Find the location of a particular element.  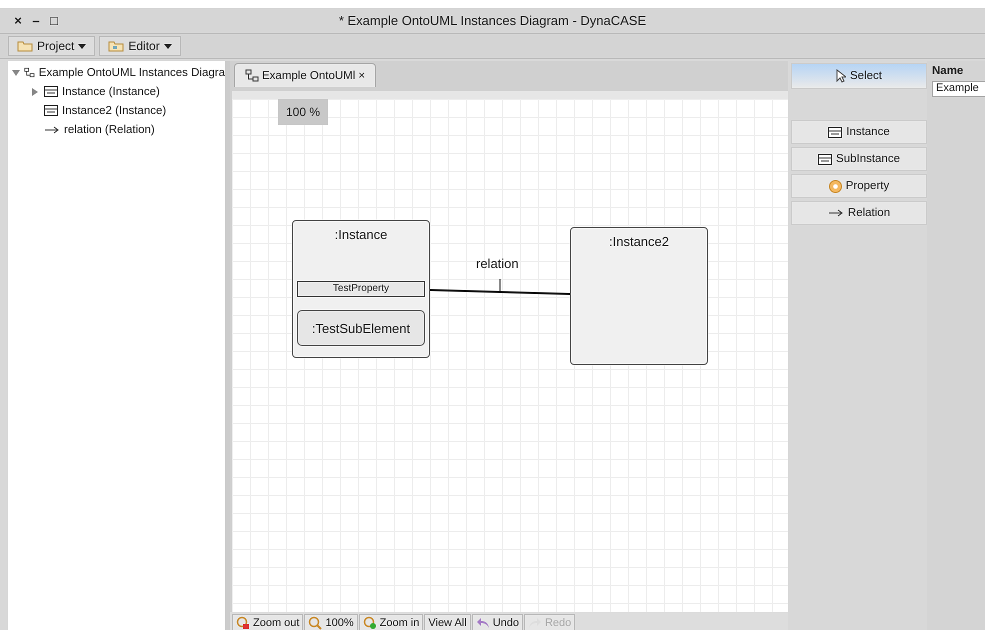

minimize-button: – is located at coordinates (36, 20).